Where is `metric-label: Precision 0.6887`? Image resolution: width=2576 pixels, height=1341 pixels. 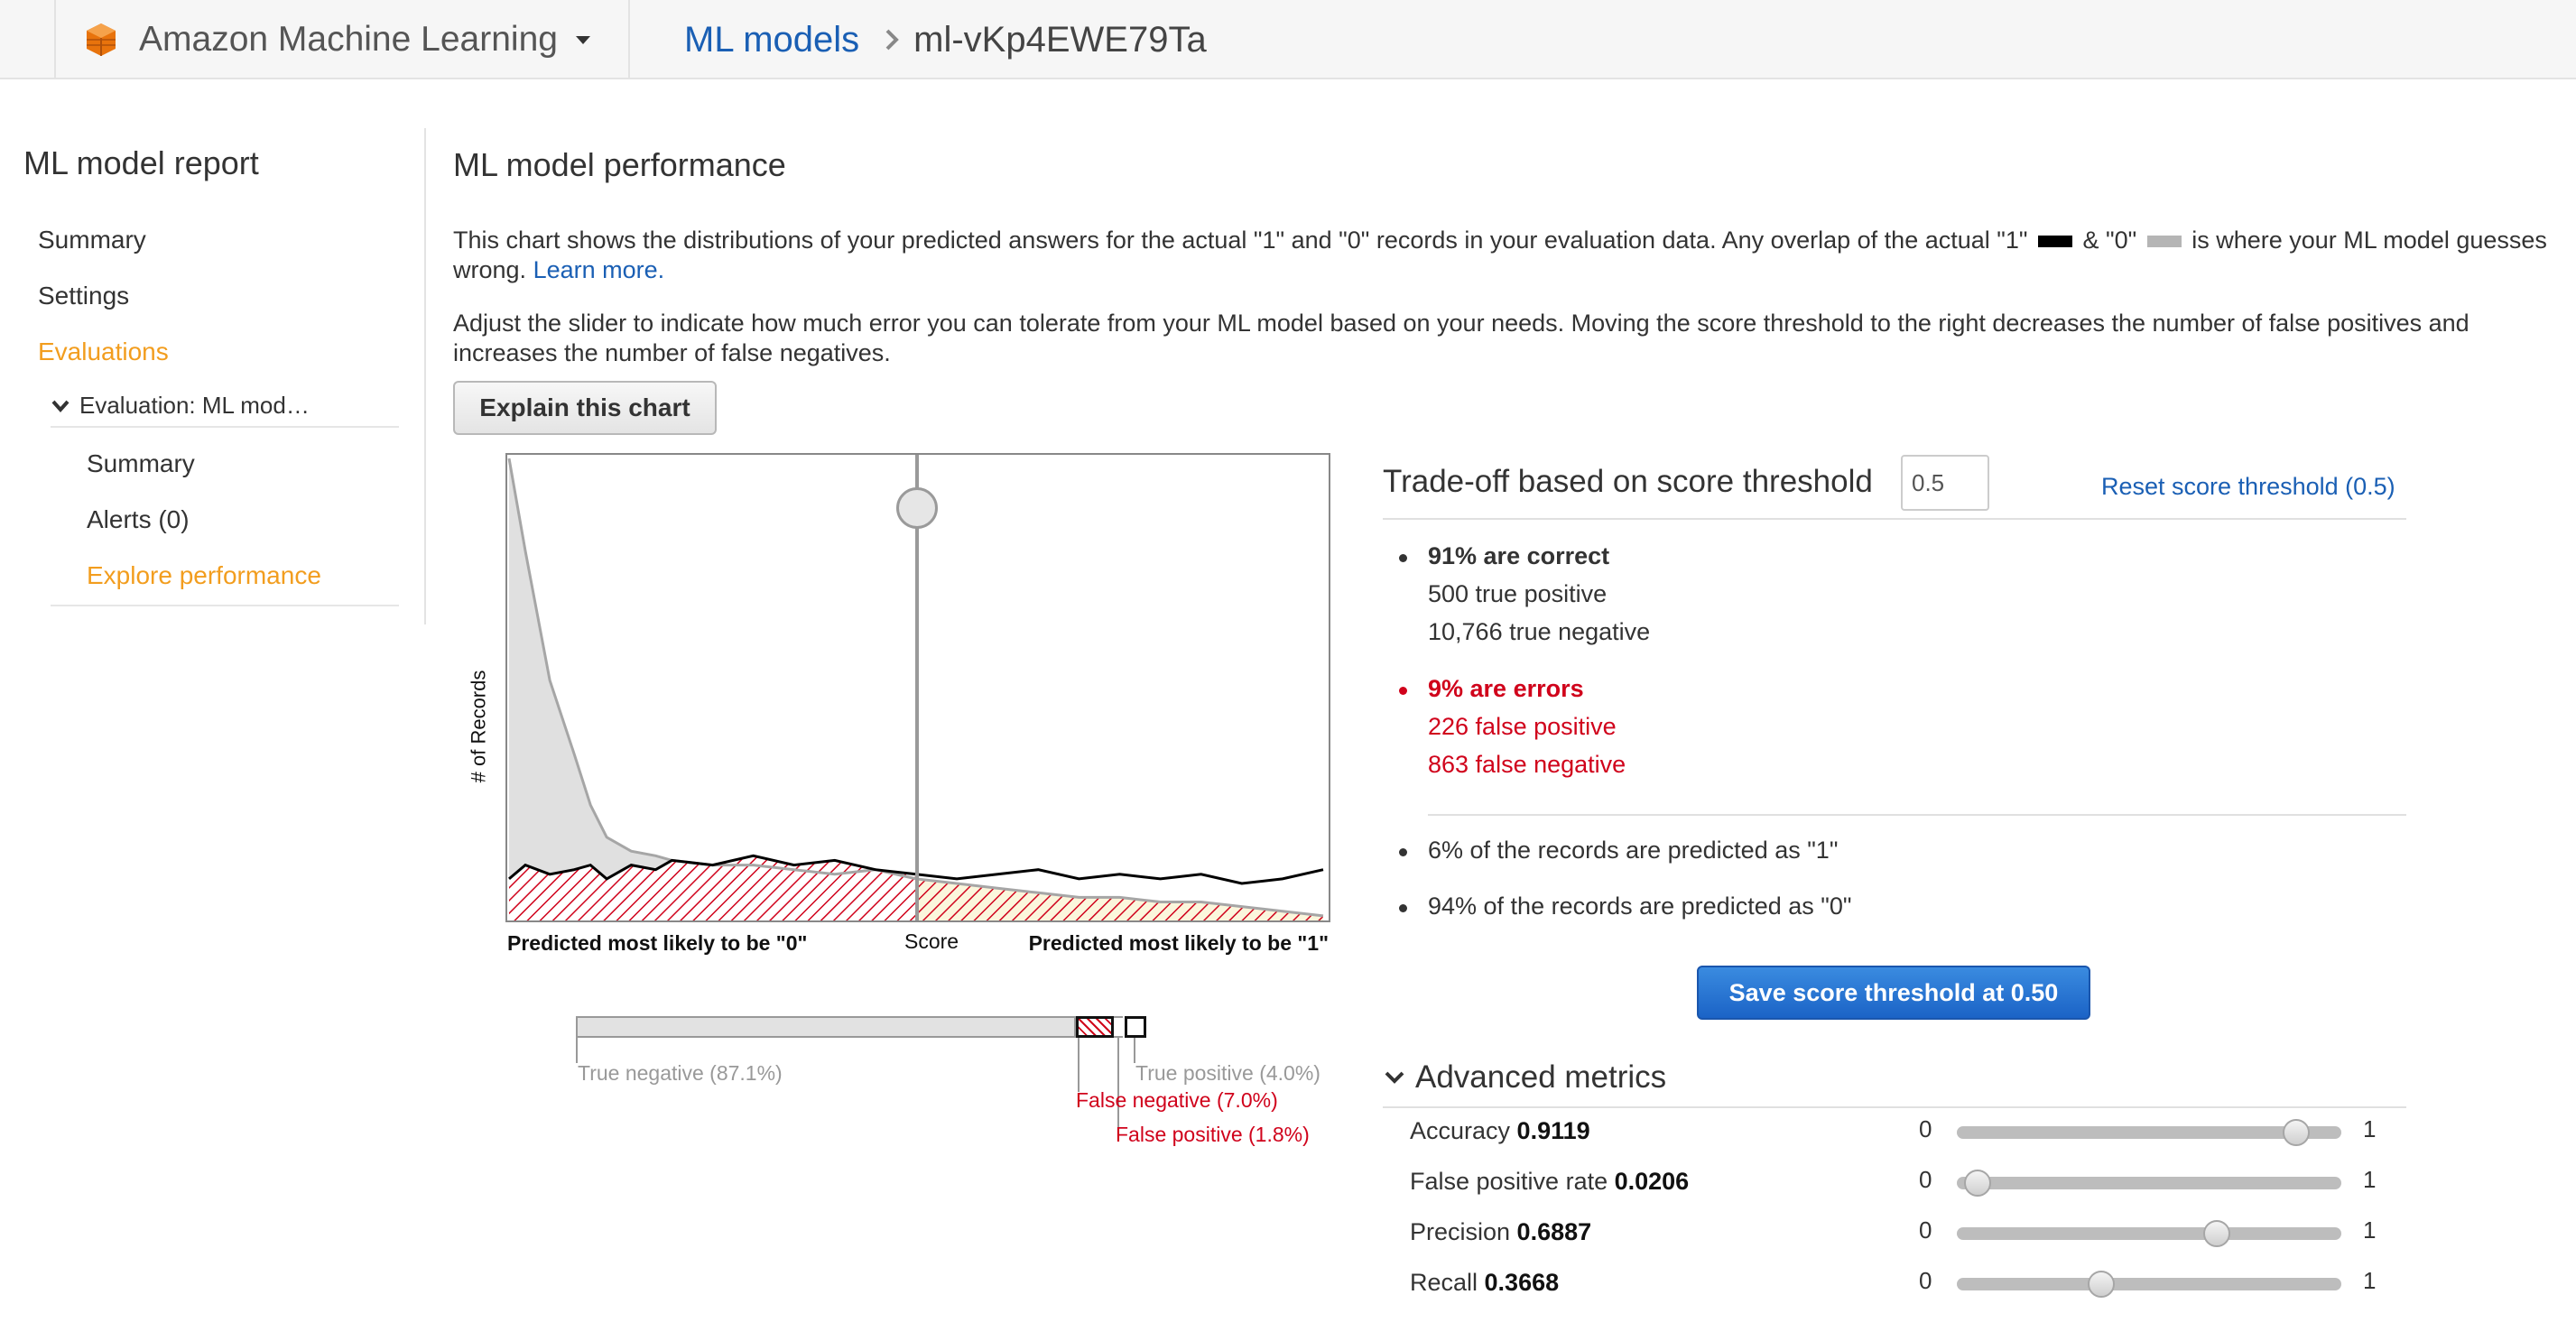 metric-label: Precision 0.6887 is located at coordinates (1500, 1232).